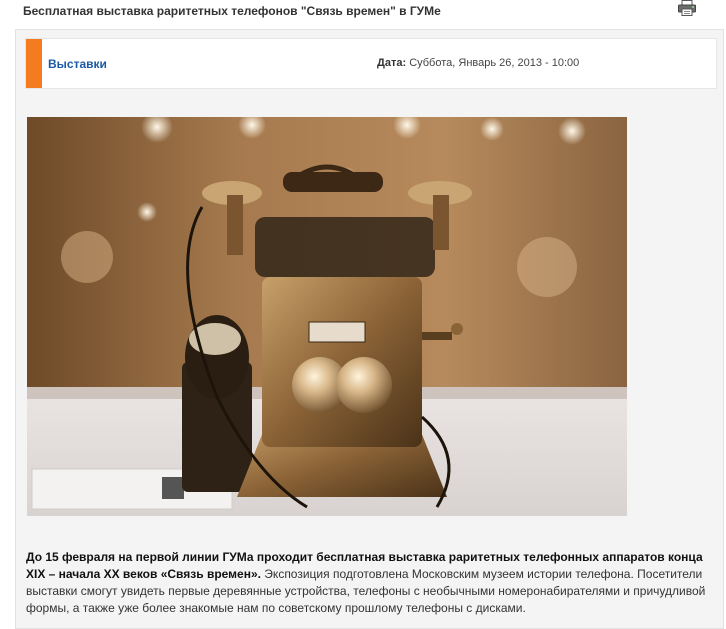  Describe the element at coordinates (34, 63) in the screenshot. I see `category-accent` at that location.